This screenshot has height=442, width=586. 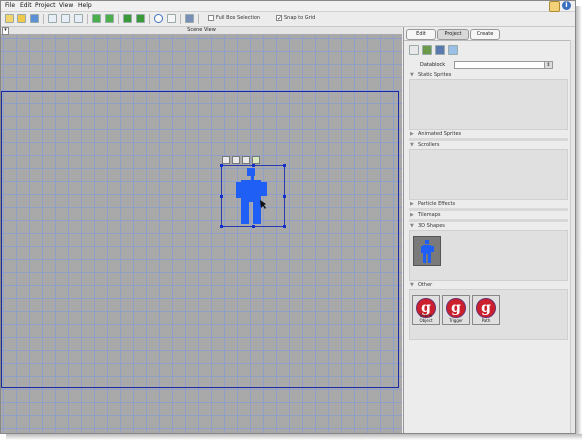 I want to click on menu-project: Project, so click(x=45, y=5).